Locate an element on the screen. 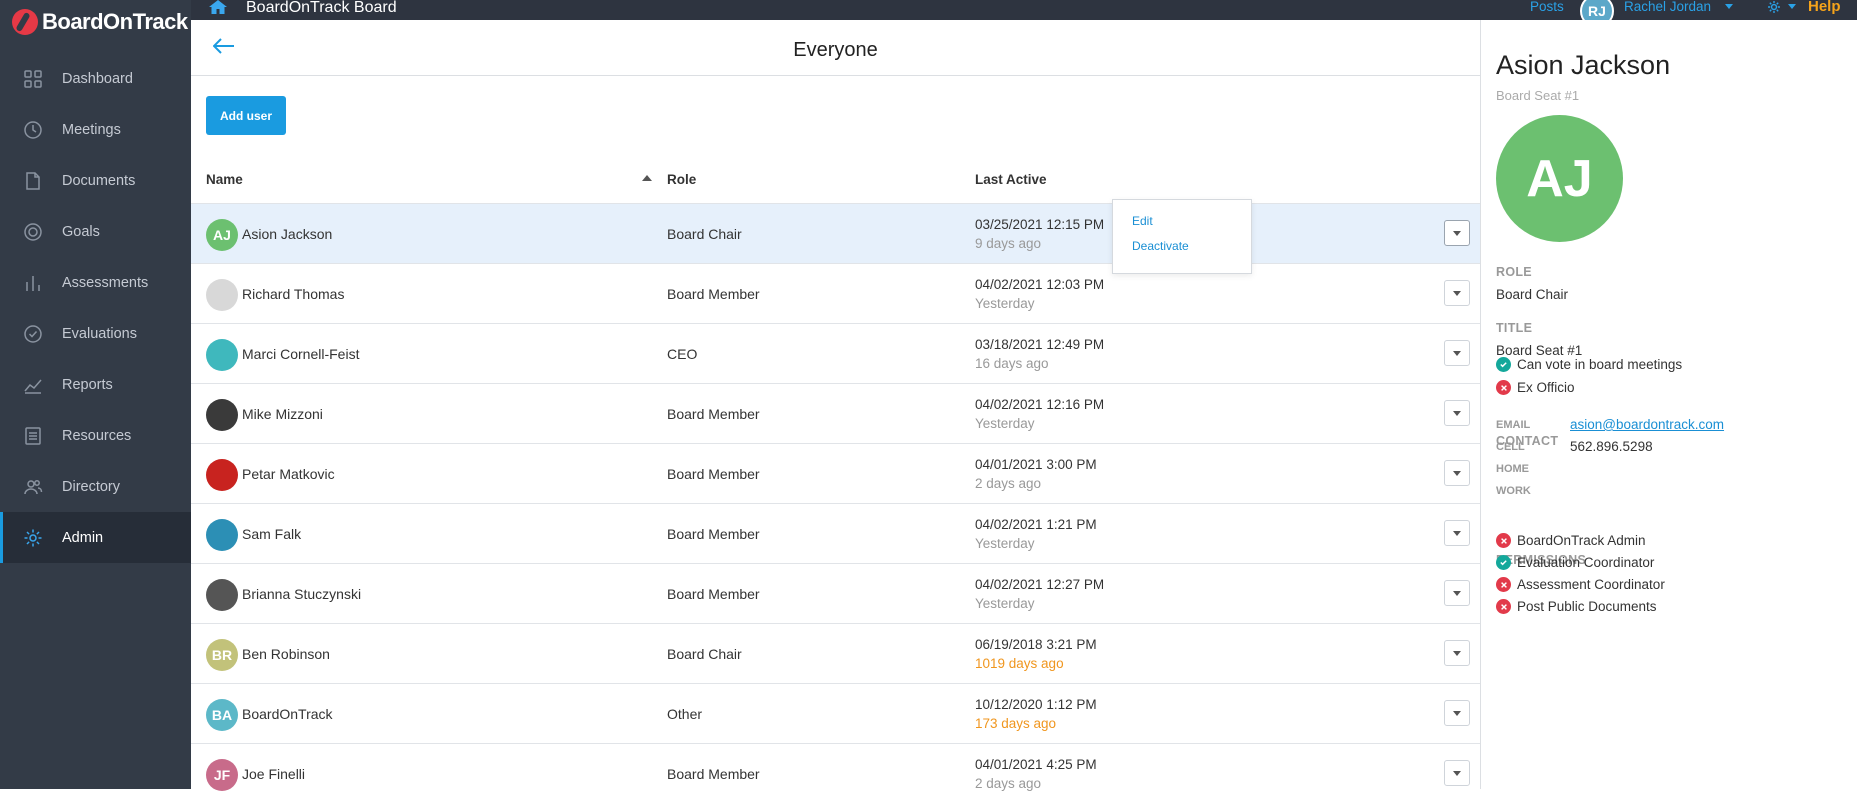  permission-item: Evaluation Coordinator is located at coordinates (1575, 562).